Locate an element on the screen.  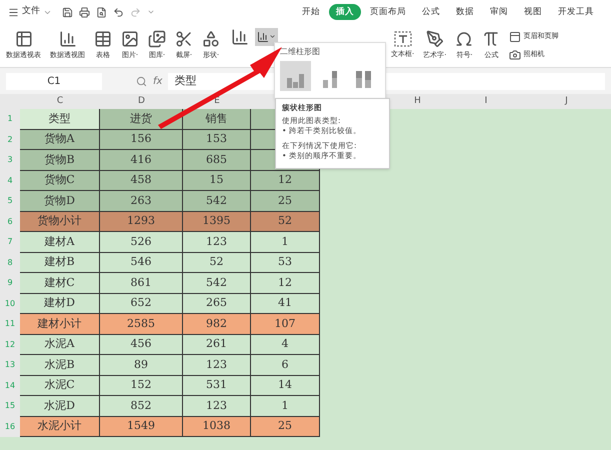
table-cell-text: 458 is located at coordinates (141, 180).